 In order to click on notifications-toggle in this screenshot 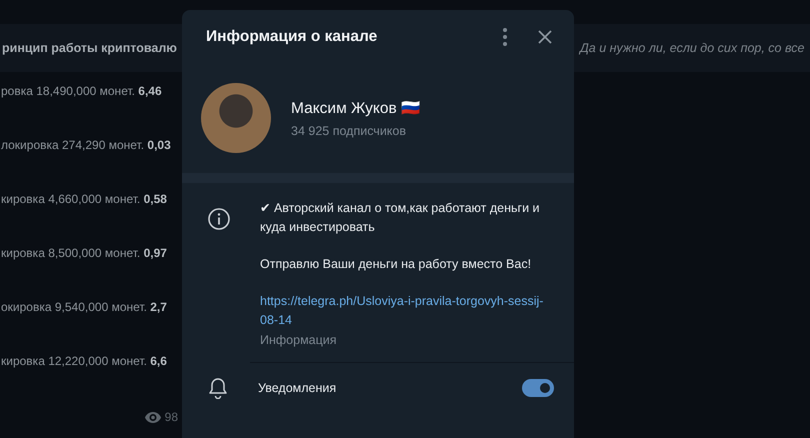, I will do `click(538, 388)`.